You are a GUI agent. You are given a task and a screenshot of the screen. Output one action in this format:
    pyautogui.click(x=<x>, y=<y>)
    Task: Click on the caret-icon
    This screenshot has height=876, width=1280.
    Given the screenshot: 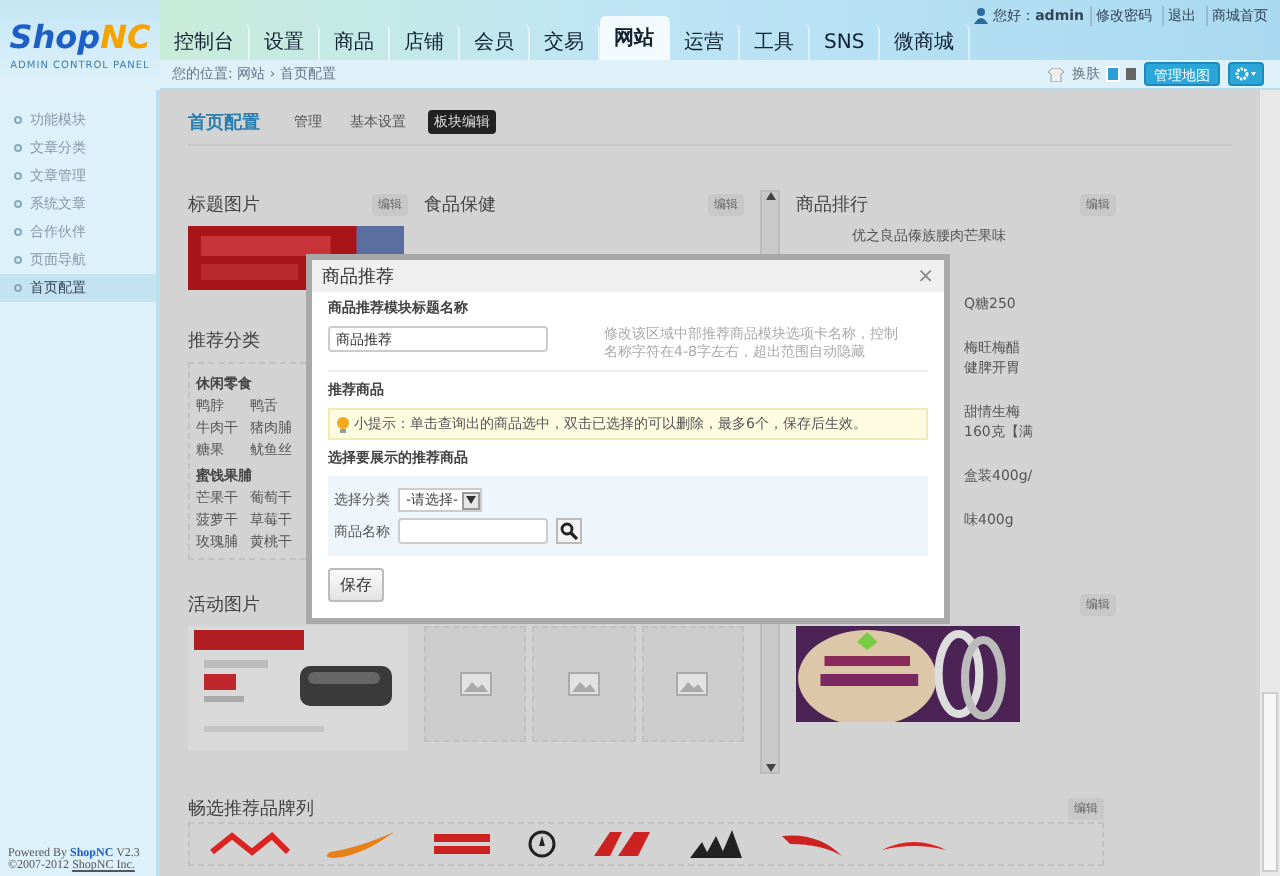 What is the action you would take?
    pyautogui.click(x=471, y=500)
    